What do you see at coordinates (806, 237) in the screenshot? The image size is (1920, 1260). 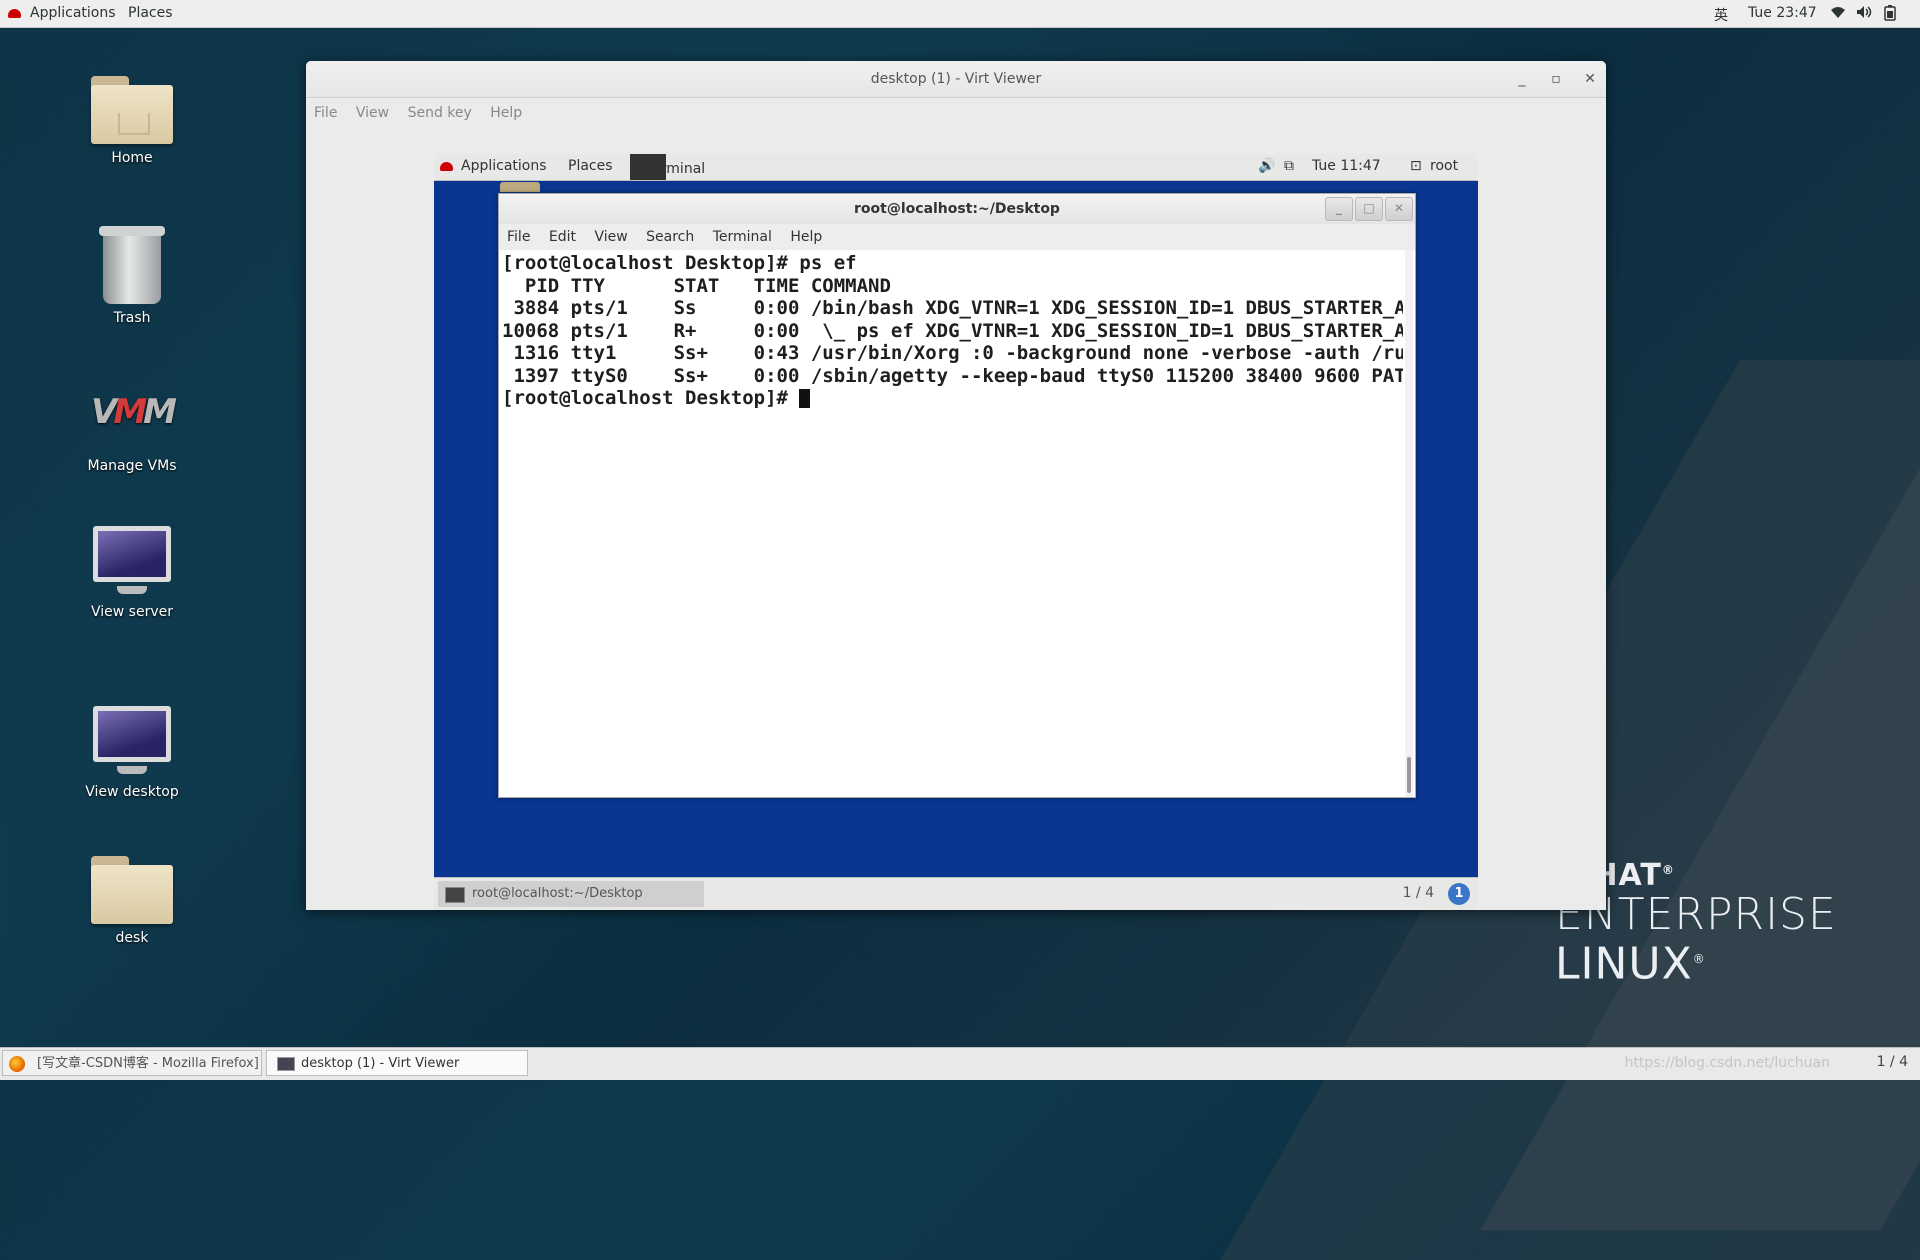 I see `terminal-menu-help: Help` at bounding box center [806, 237].